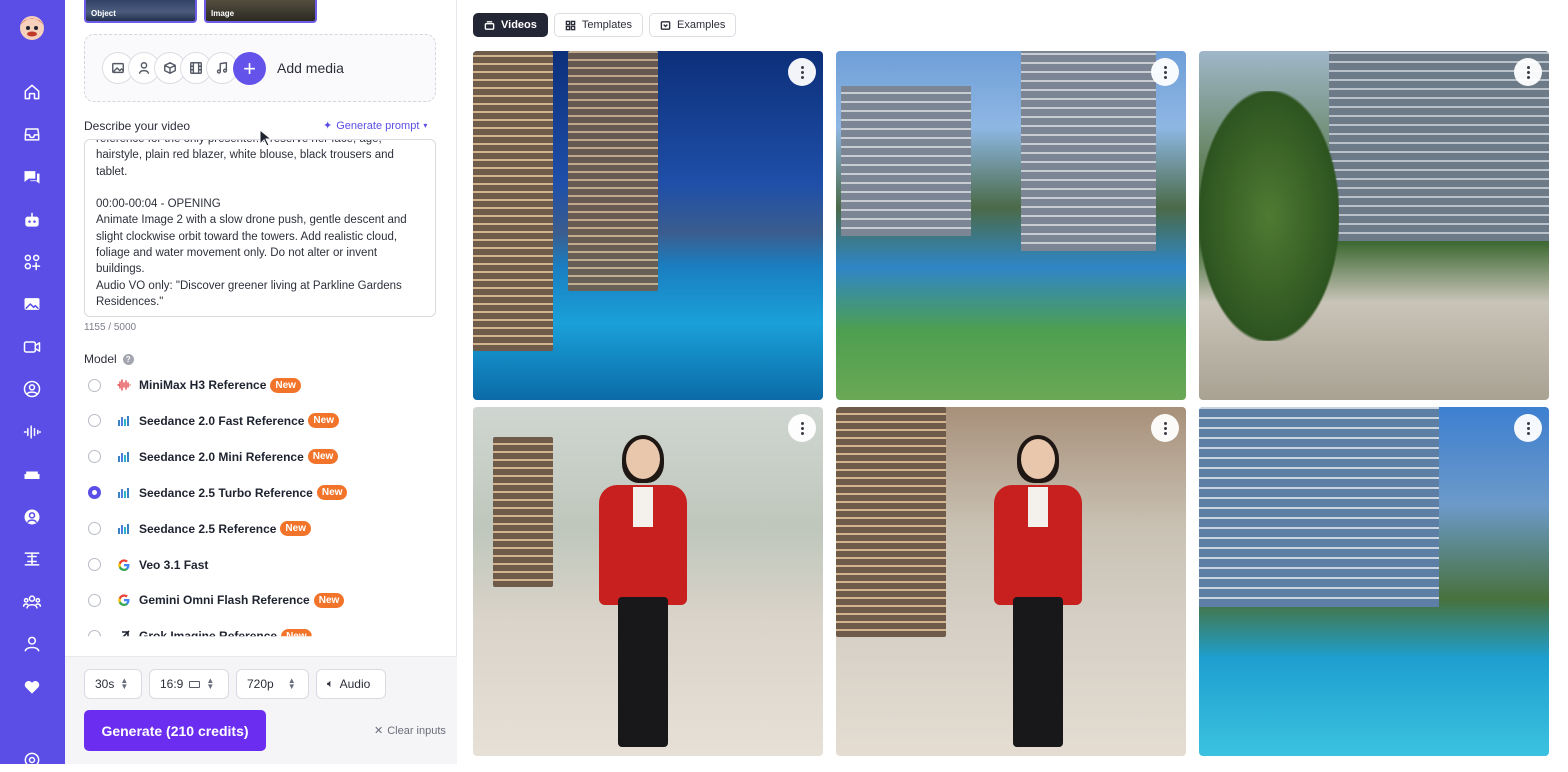 The image size is (1568, 772). I want to click on chat-icon, so click(32, 177).